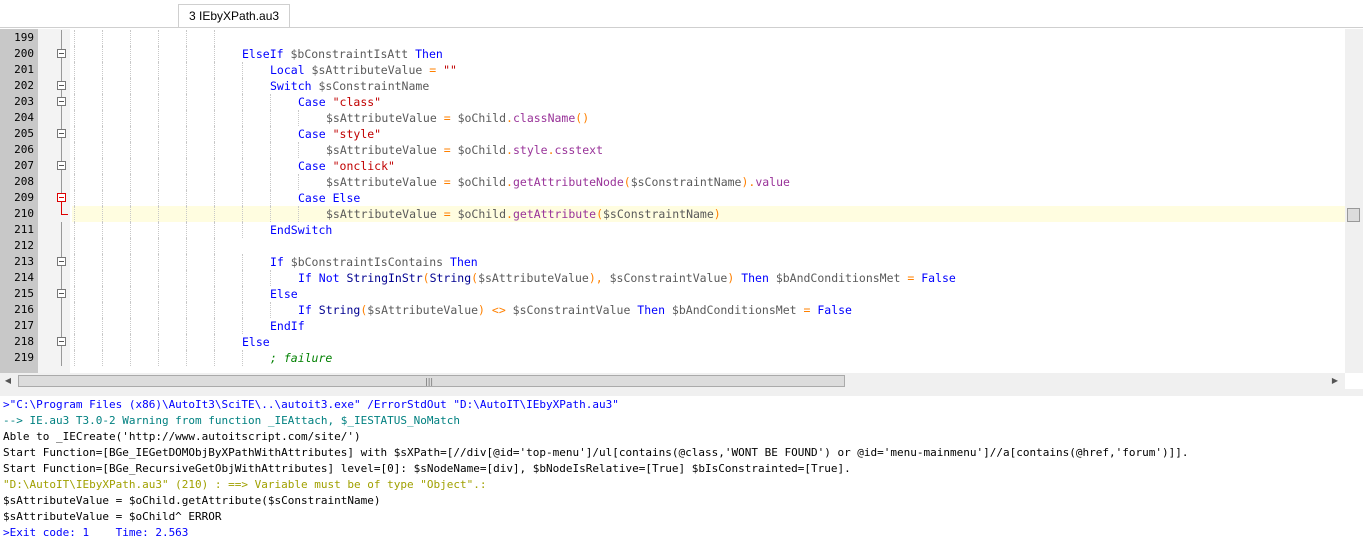  I want to click on editor-horizontal-scrollbar: ◀ ||| ▶, so click(672, 381).